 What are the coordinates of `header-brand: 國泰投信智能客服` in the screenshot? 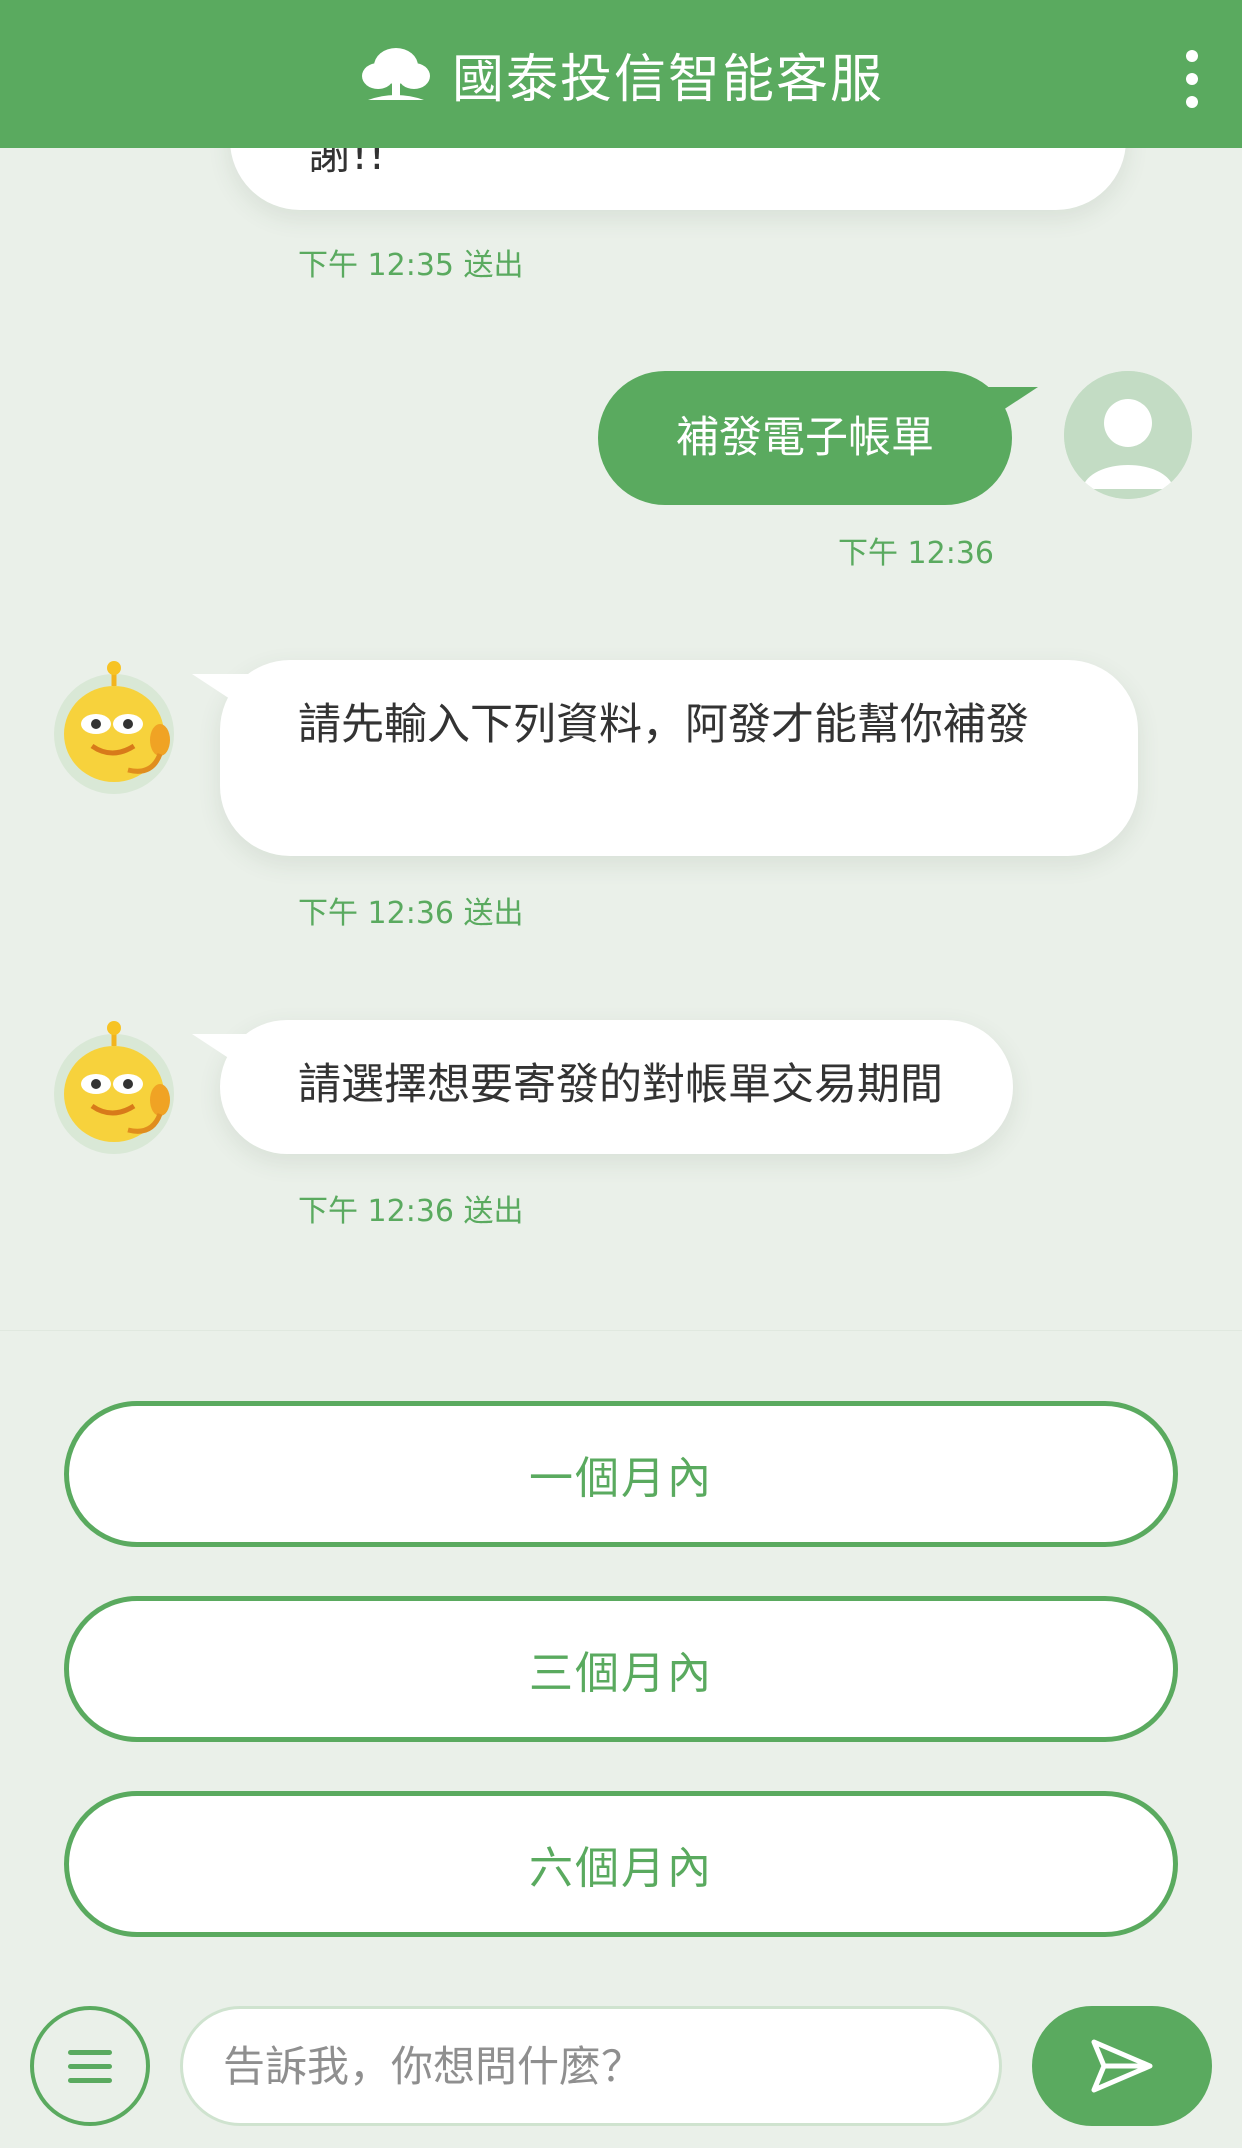 It's located at (621, 74).